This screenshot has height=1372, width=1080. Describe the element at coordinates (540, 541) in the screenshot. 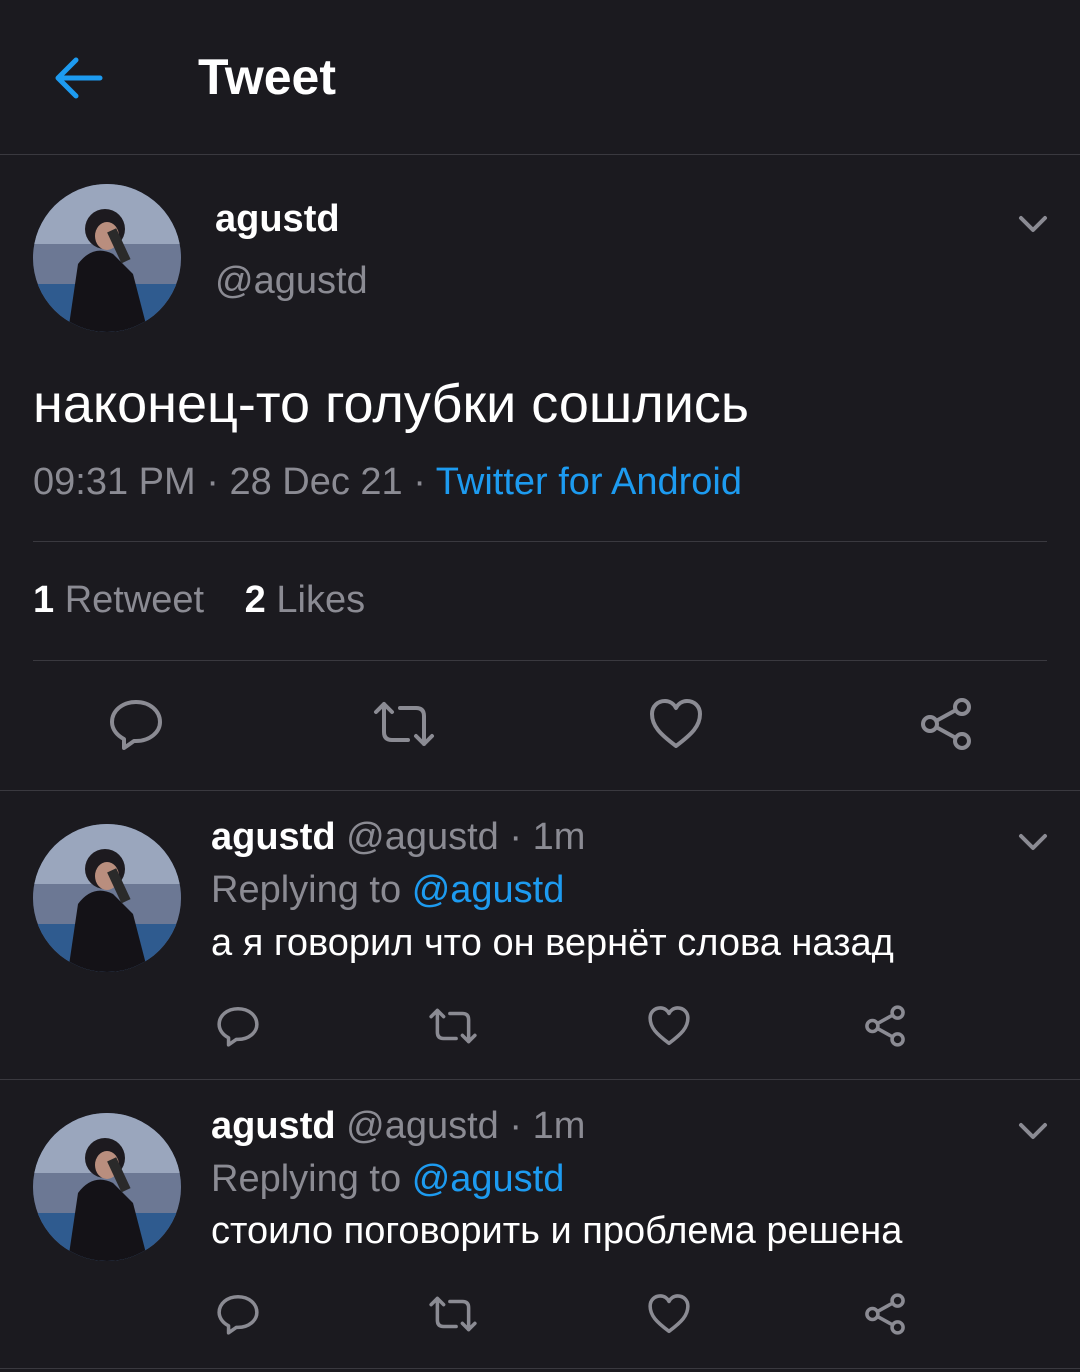

I see `meta-divider` at that location.